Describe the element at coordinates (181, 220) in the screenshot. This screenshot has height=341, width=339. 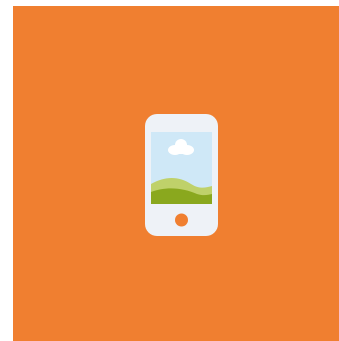
I see `phone-home-button` at that location.